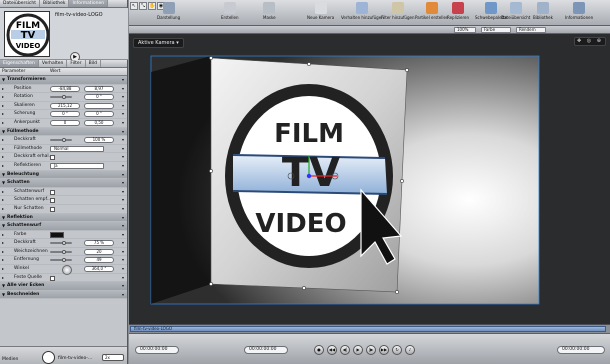  What do you see at coordinates (345, 350) in the screenshot?
I see `step-back-button-icon: ◀|` at bounding box center [345, 350].